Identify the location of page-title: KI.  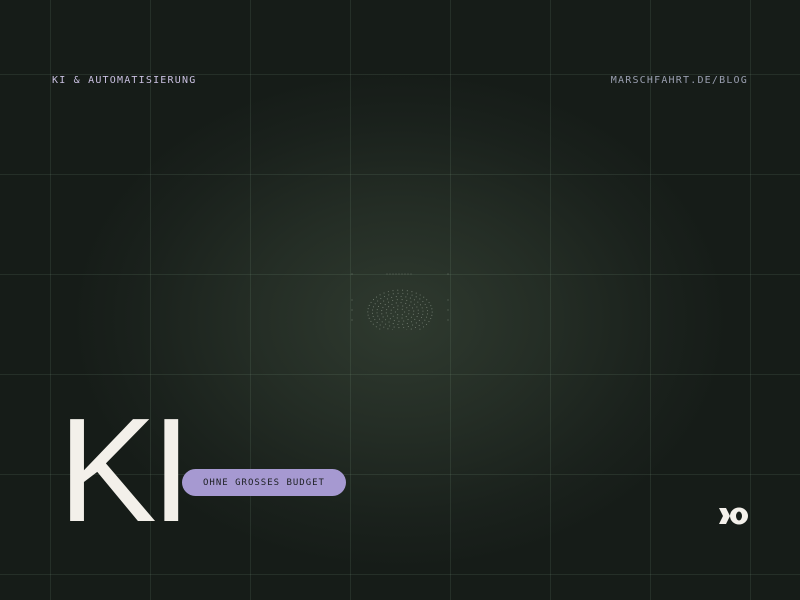
(125, 470).